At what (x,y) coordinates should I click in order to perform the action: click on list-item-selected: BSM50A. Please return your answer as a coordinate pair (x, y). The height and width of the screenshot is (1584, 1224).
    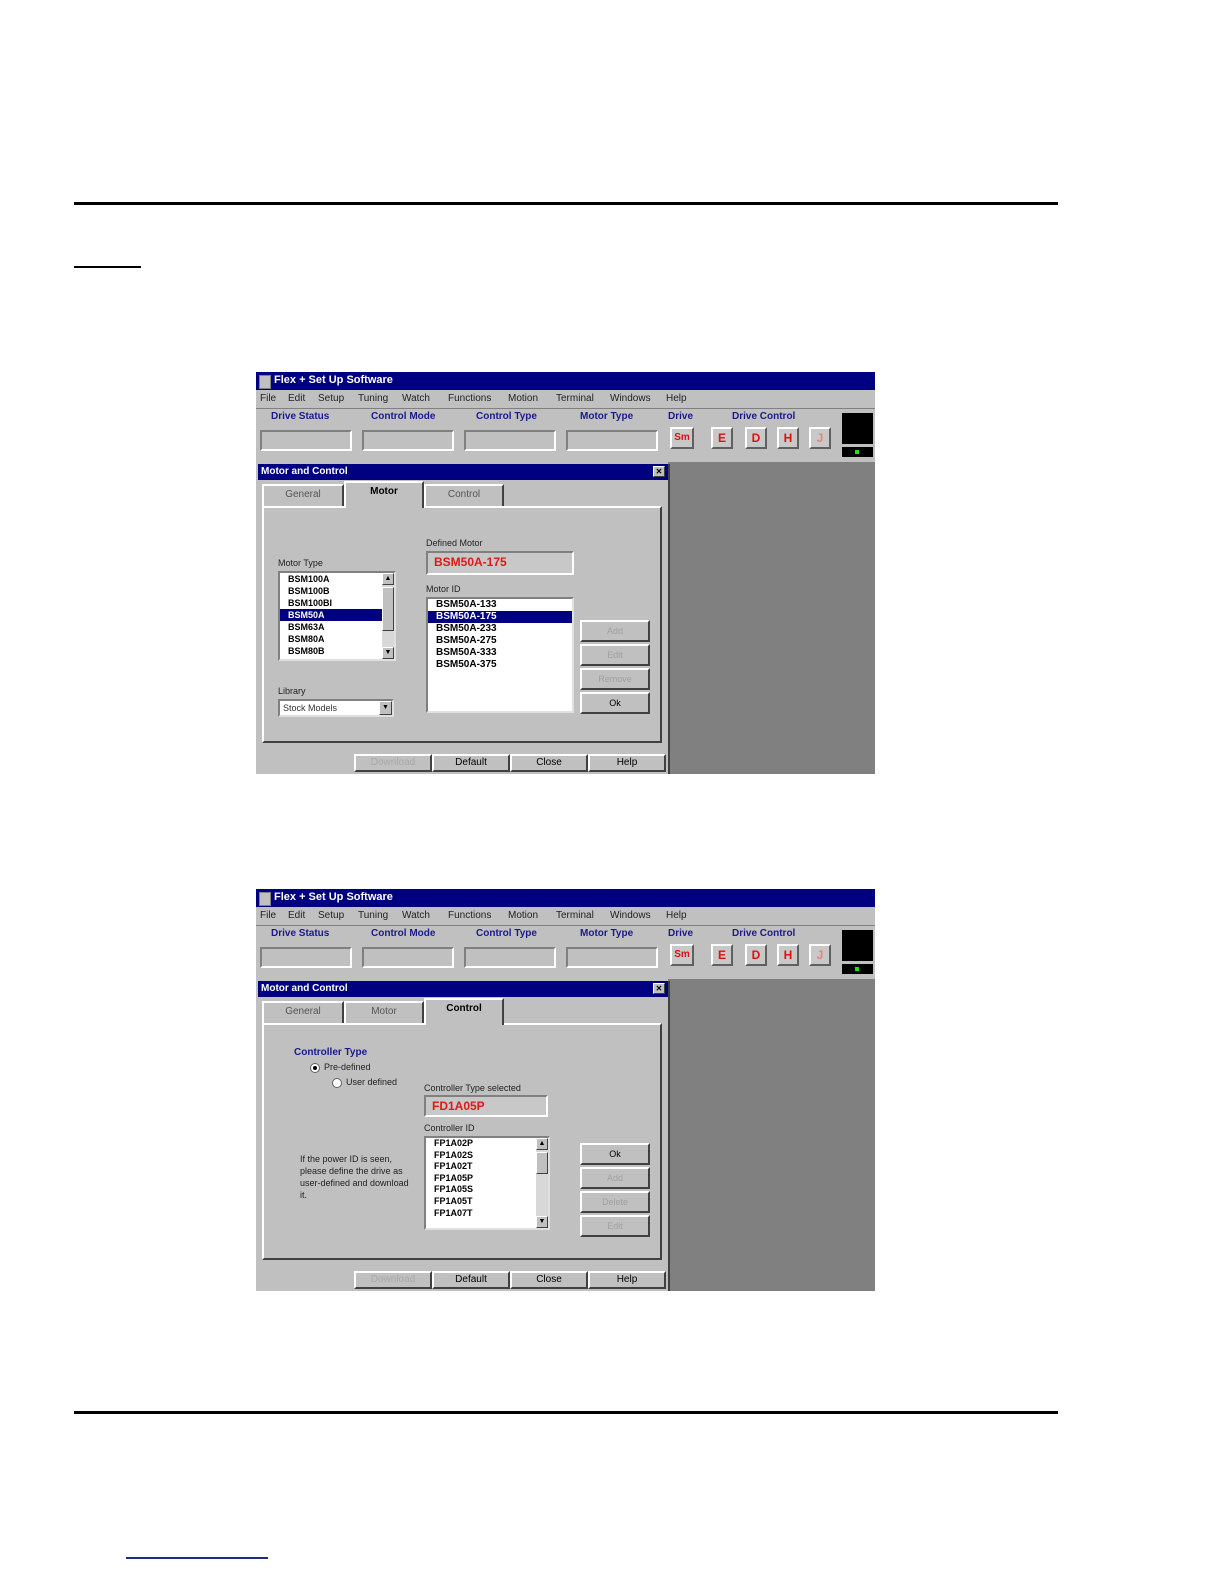
    Looking at the image, I should click on (337, 615).